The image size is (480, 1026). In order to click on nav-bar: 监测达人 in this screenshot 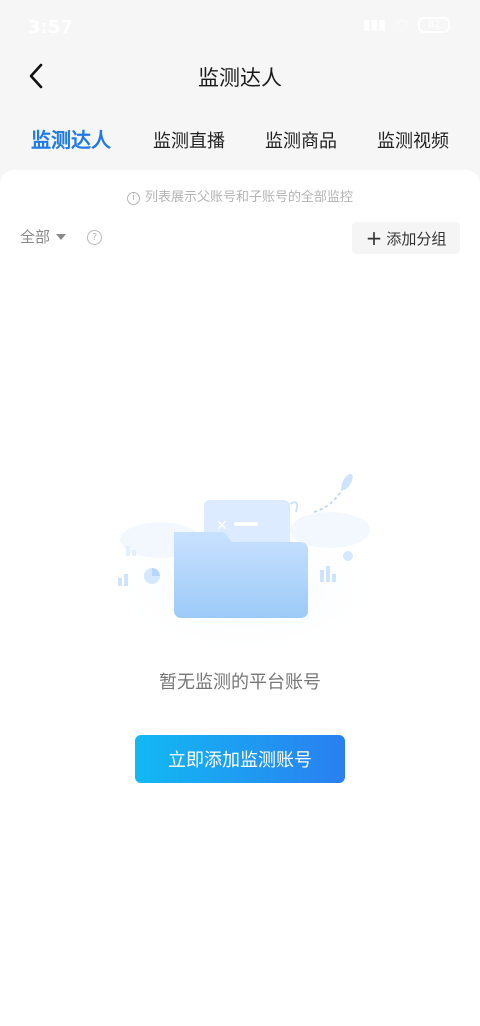, I will do `click(240, 76)`.